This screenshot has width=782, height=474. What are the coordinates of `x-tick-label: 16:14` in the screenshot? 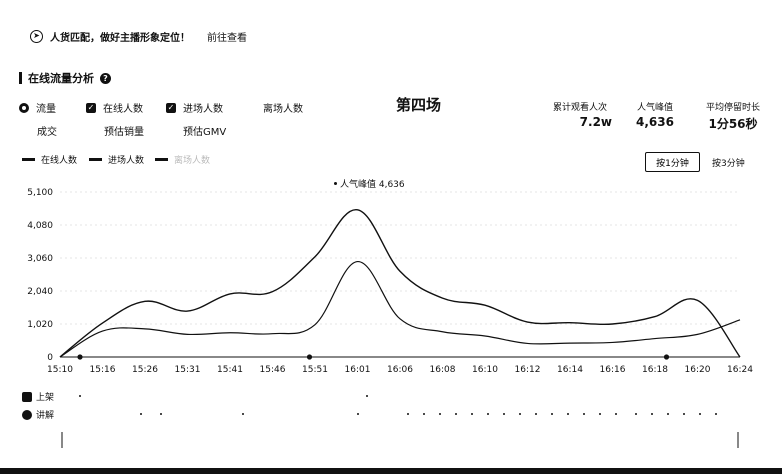 It's located at (570, 370).